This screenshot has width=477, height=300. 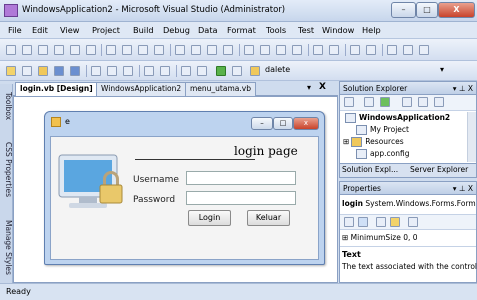 What do you see at coordinates (334, 50) in the screenshot?
I see `center-vertically-icon` at bounding box center [334, 50].